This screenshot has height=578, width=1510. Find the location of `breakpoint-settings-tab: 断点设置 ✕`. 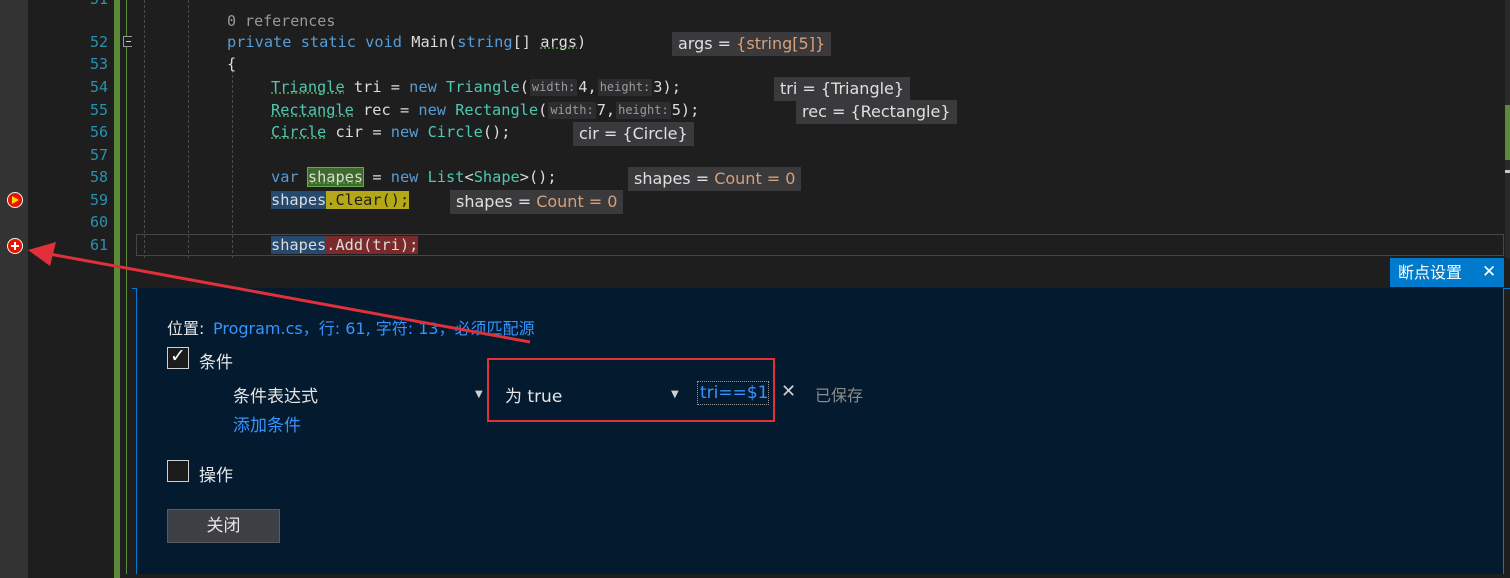

breakpoint-settings-tab: 断点设置 ✕ is located at coordinates (1447, 272).